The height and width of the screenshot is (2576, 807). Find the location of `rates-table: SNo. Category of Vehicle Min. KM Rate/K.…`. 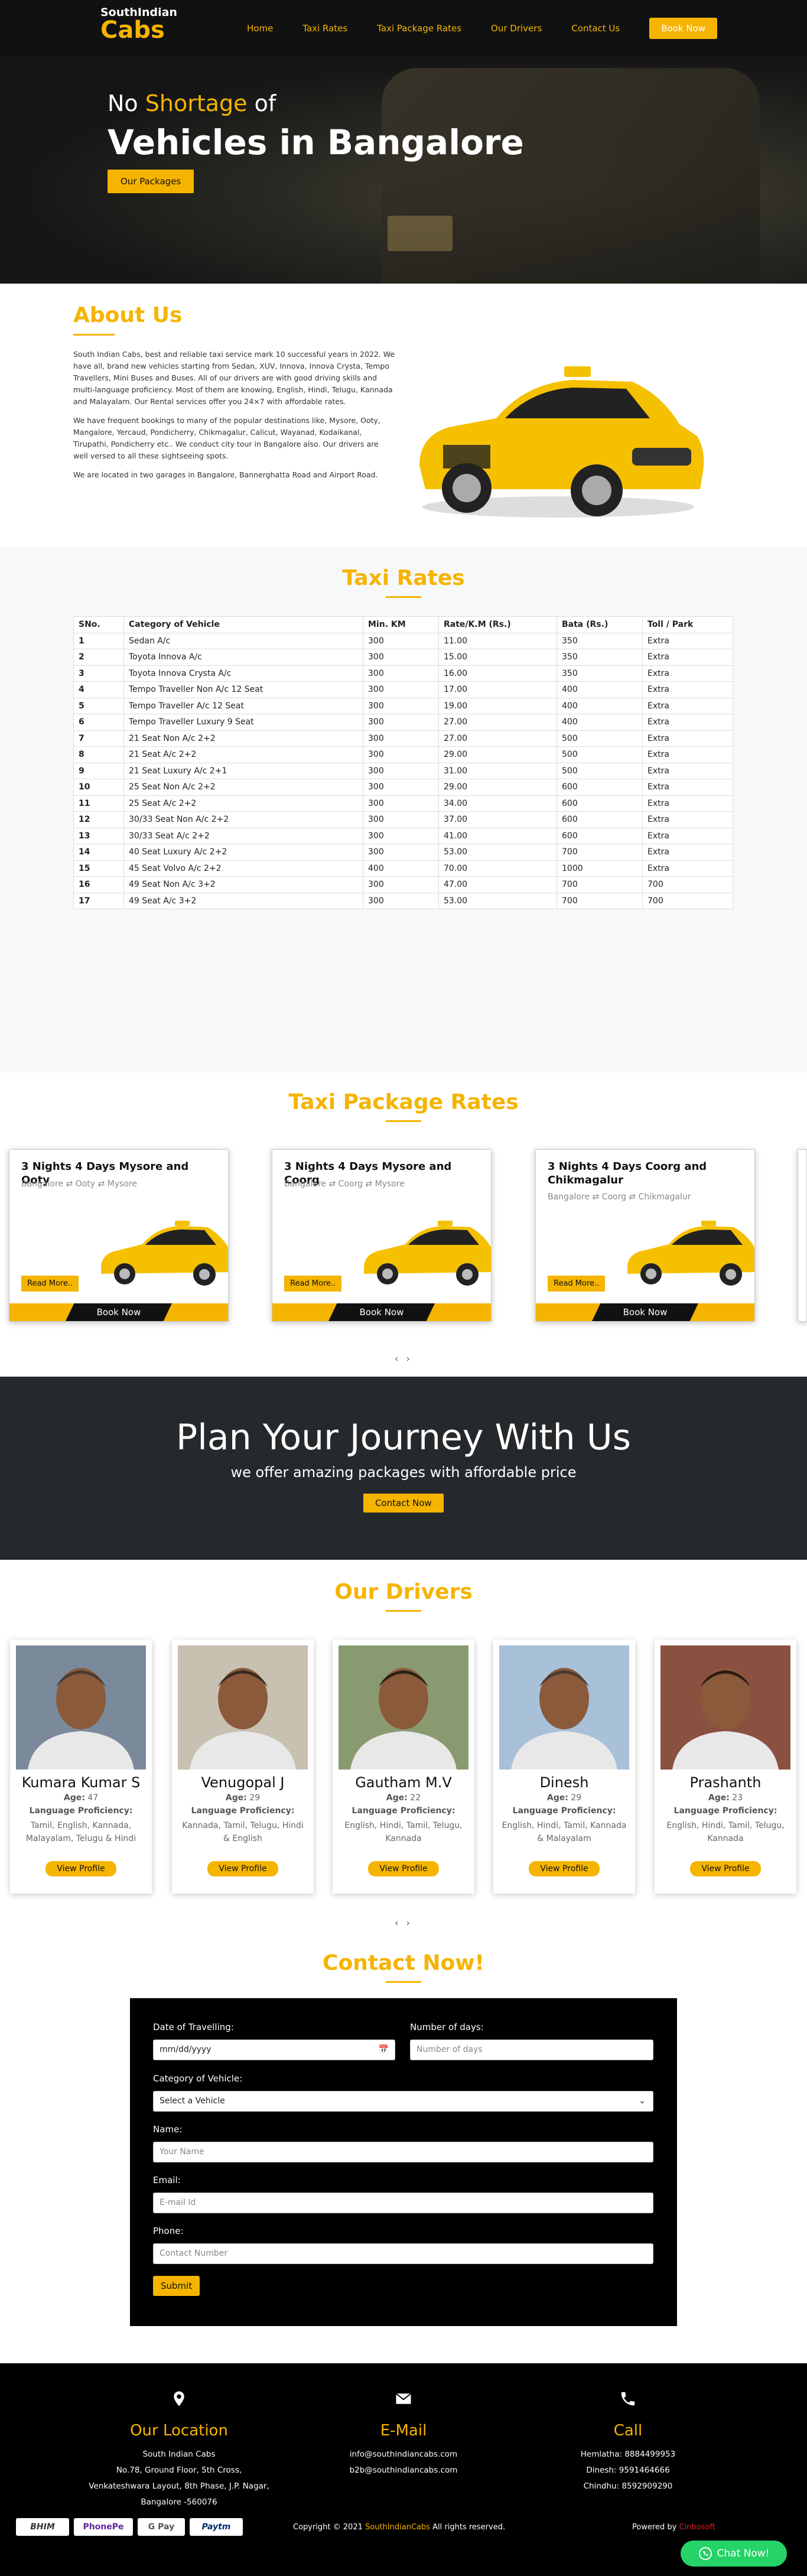

rates-table: SNo. Category of Vehicle Min. KM Rate/K.… is located at coordinates (403, 762).